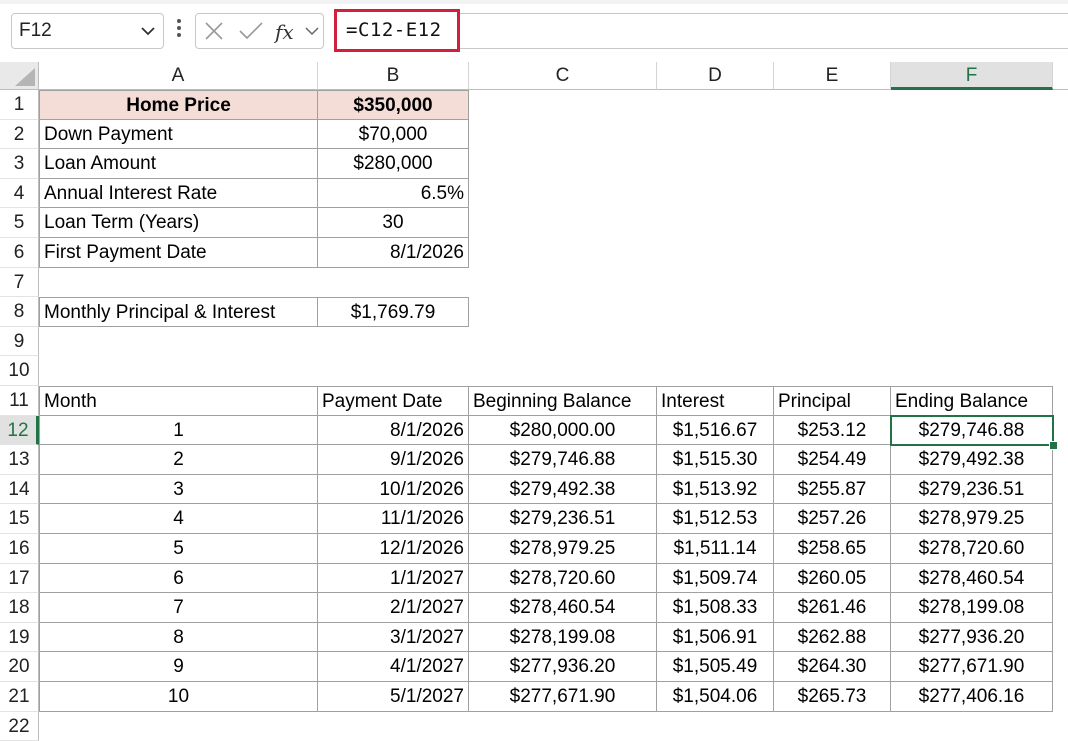  Describe the element at coordinates (563, 76) in the screenshot. I see `column-header-c: C` at that location.